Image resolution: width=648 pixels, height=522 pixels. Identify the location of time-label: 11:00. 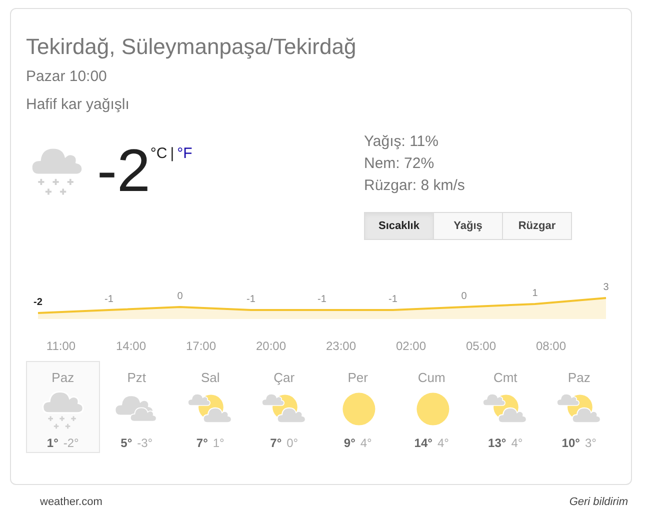
(61, 346).